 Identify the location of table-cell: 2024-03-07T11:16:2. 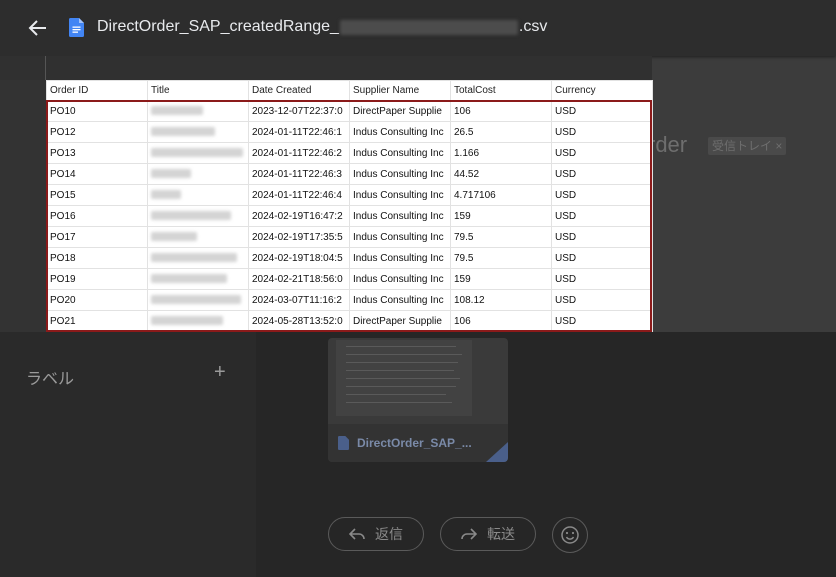
(299, 300).